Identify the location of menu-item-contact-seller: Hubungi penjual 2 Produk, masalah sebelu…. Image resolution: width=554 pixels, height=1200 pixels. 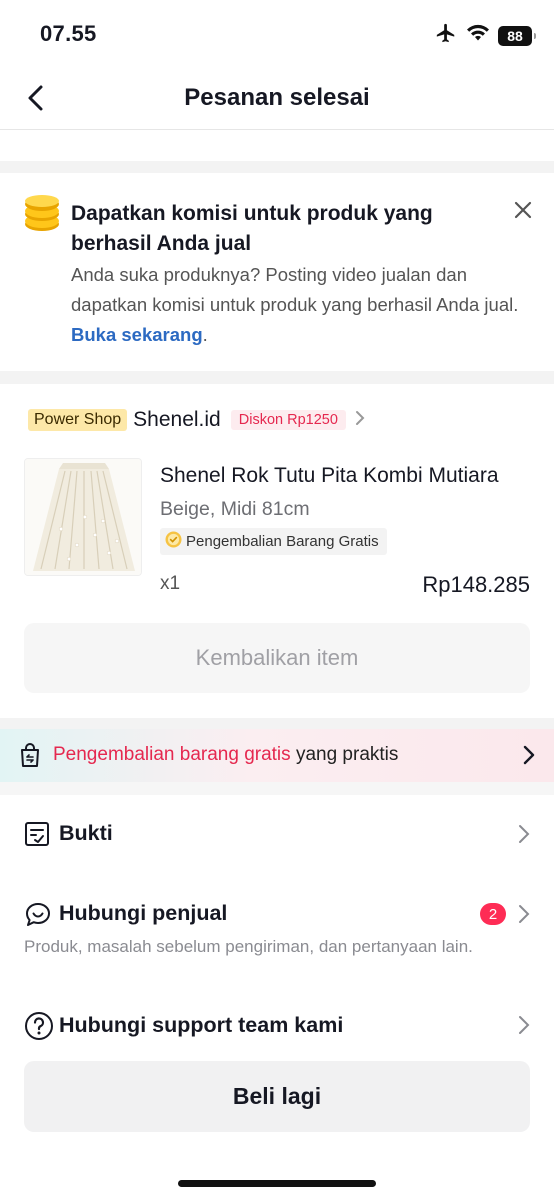
(277, 930).